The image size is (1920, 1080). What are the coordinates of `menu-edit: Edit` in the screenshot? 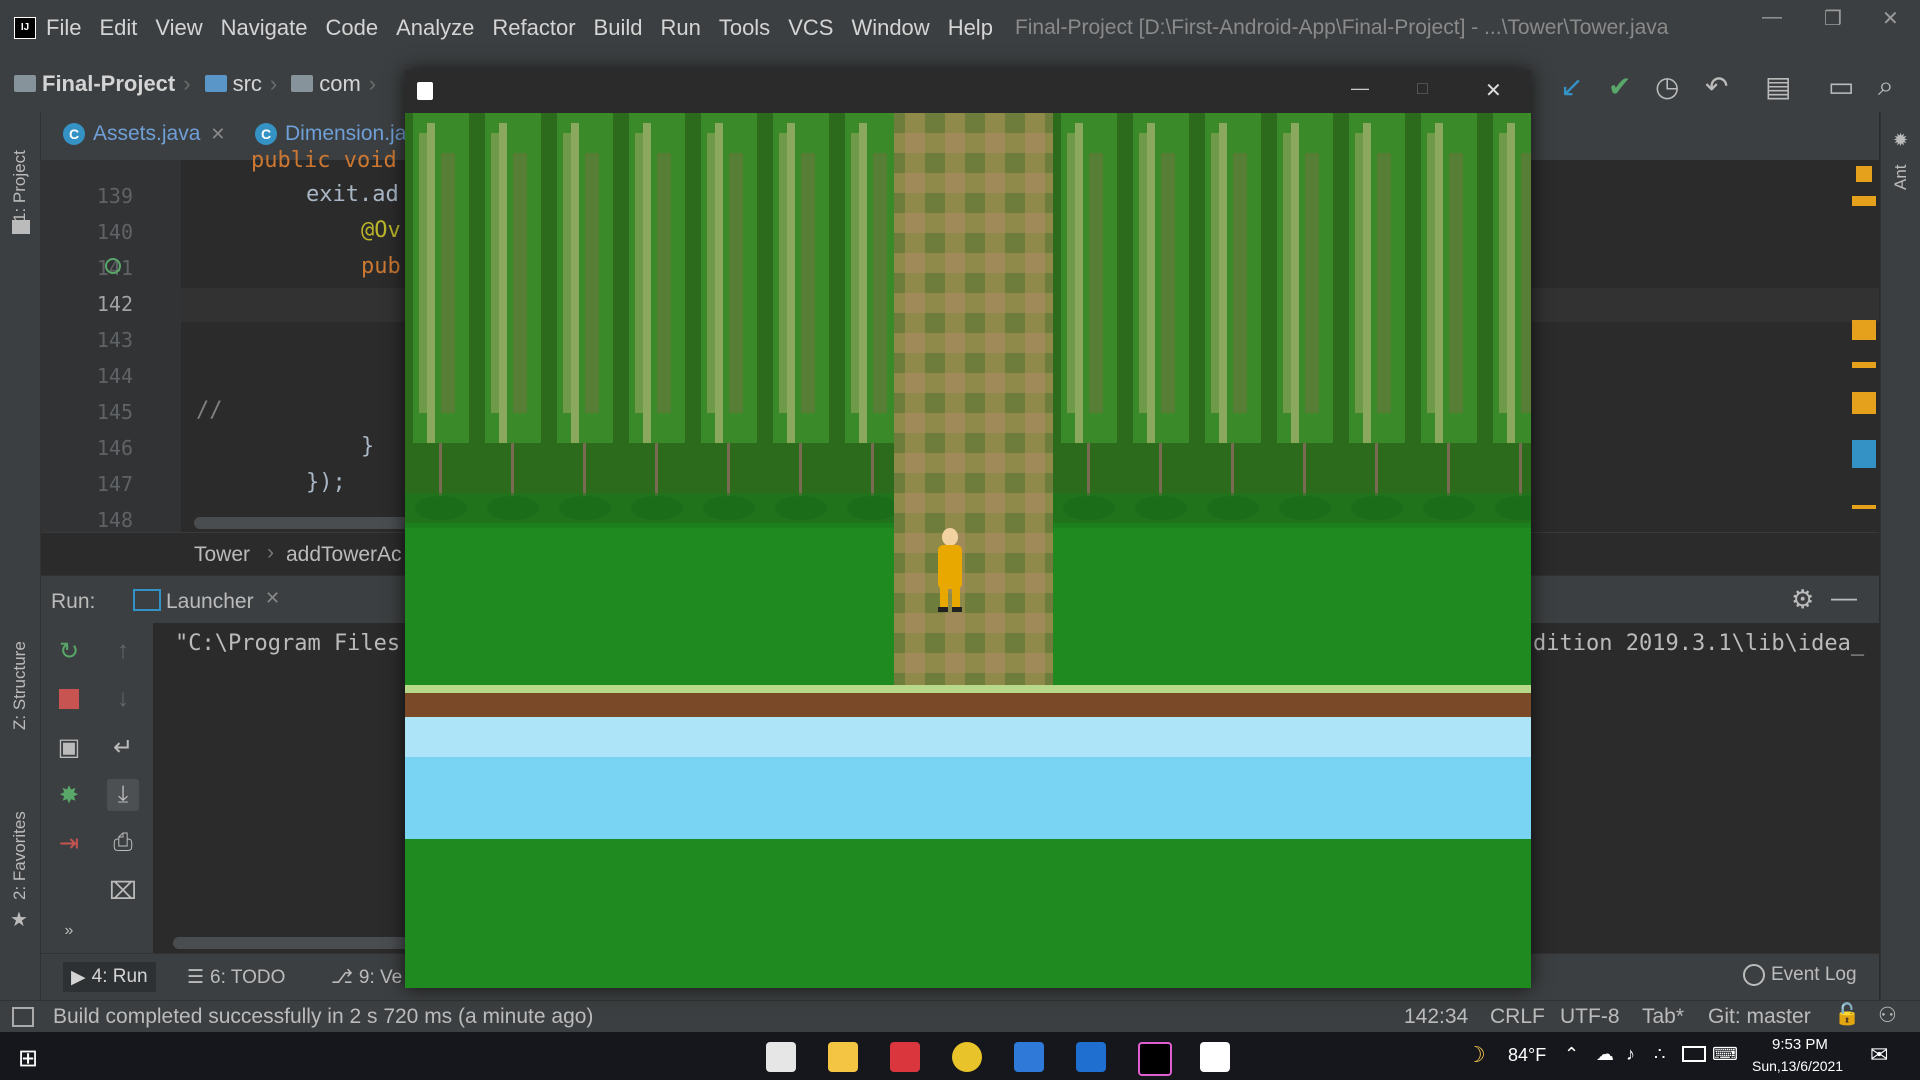 It's located at (118, 28).